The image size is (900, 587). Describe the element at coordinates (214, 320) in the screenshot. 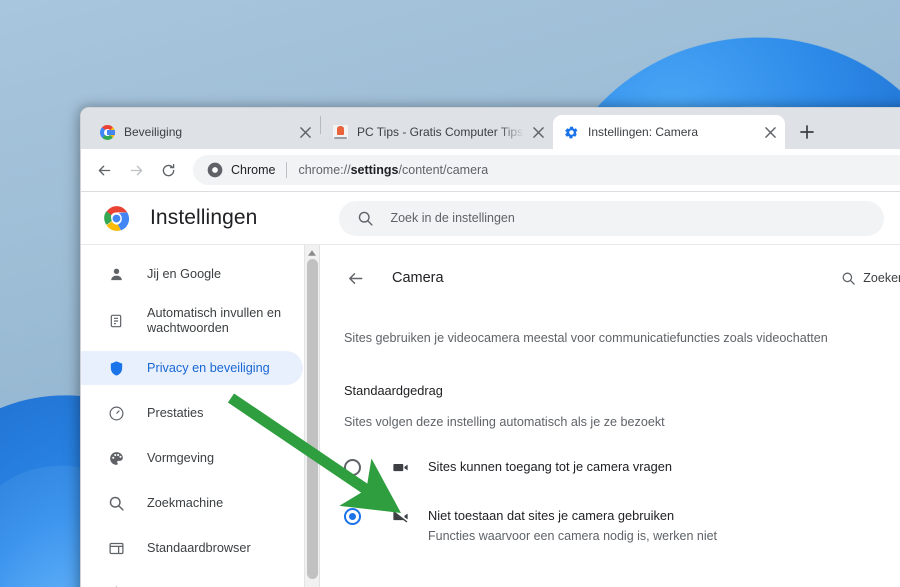

I see `sidebar-item-label: Automatisch invullen en wachtwoorden` at that location.